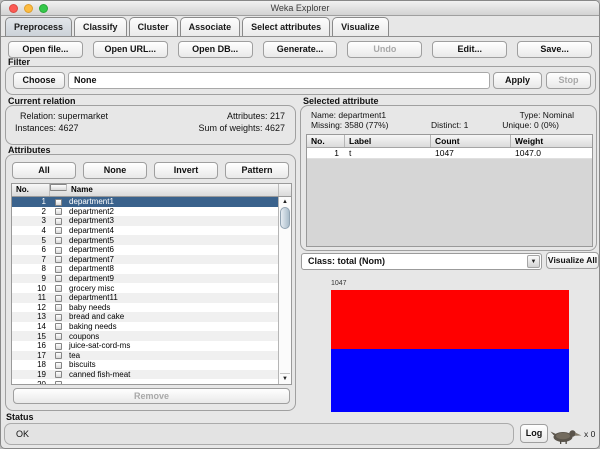 Image resolution: width=600 pixels, height=449 pixels. What do you see at coordinates (145, 365) in the screenshot?
I see `attribute-row: 18 biscuits` at bounding box center [145, 365].